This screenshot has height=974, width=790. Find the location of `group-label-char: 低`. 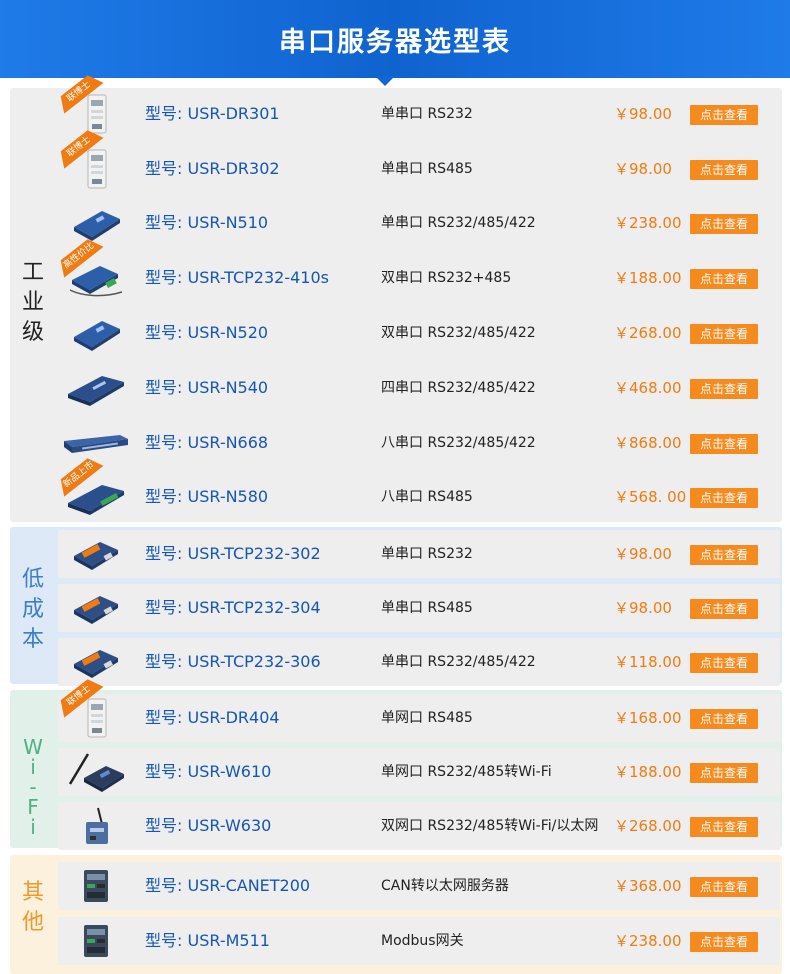

group-label-char: 低 is located at coordinates (32, 579).